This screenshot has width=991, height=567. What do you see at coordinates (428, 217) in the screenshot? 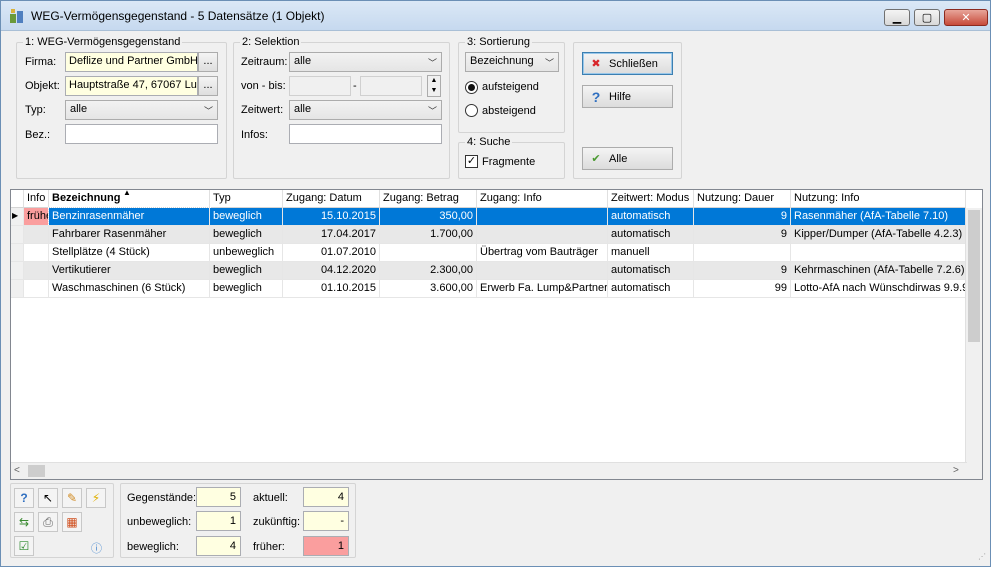
I see `cell-betrag: 350,00` at bounding box center [428, 217].